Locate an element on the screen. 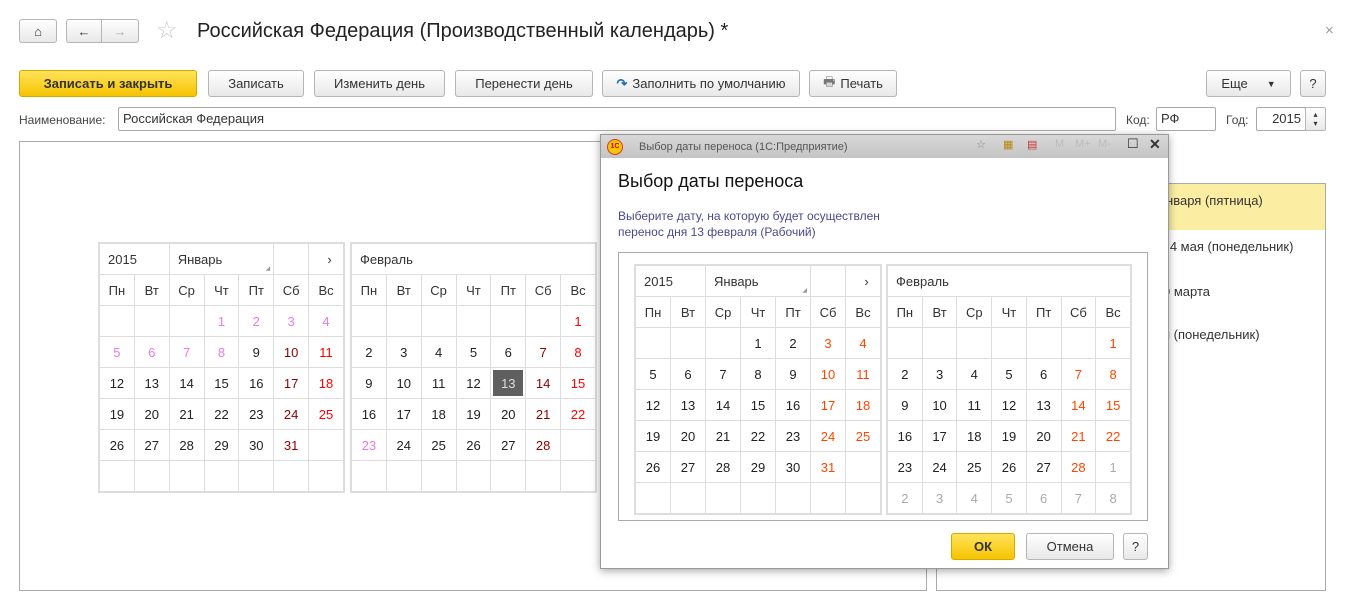 This screenshot has width=1352, height=606. day-cell: 27 is located at coordinates (508, 445).